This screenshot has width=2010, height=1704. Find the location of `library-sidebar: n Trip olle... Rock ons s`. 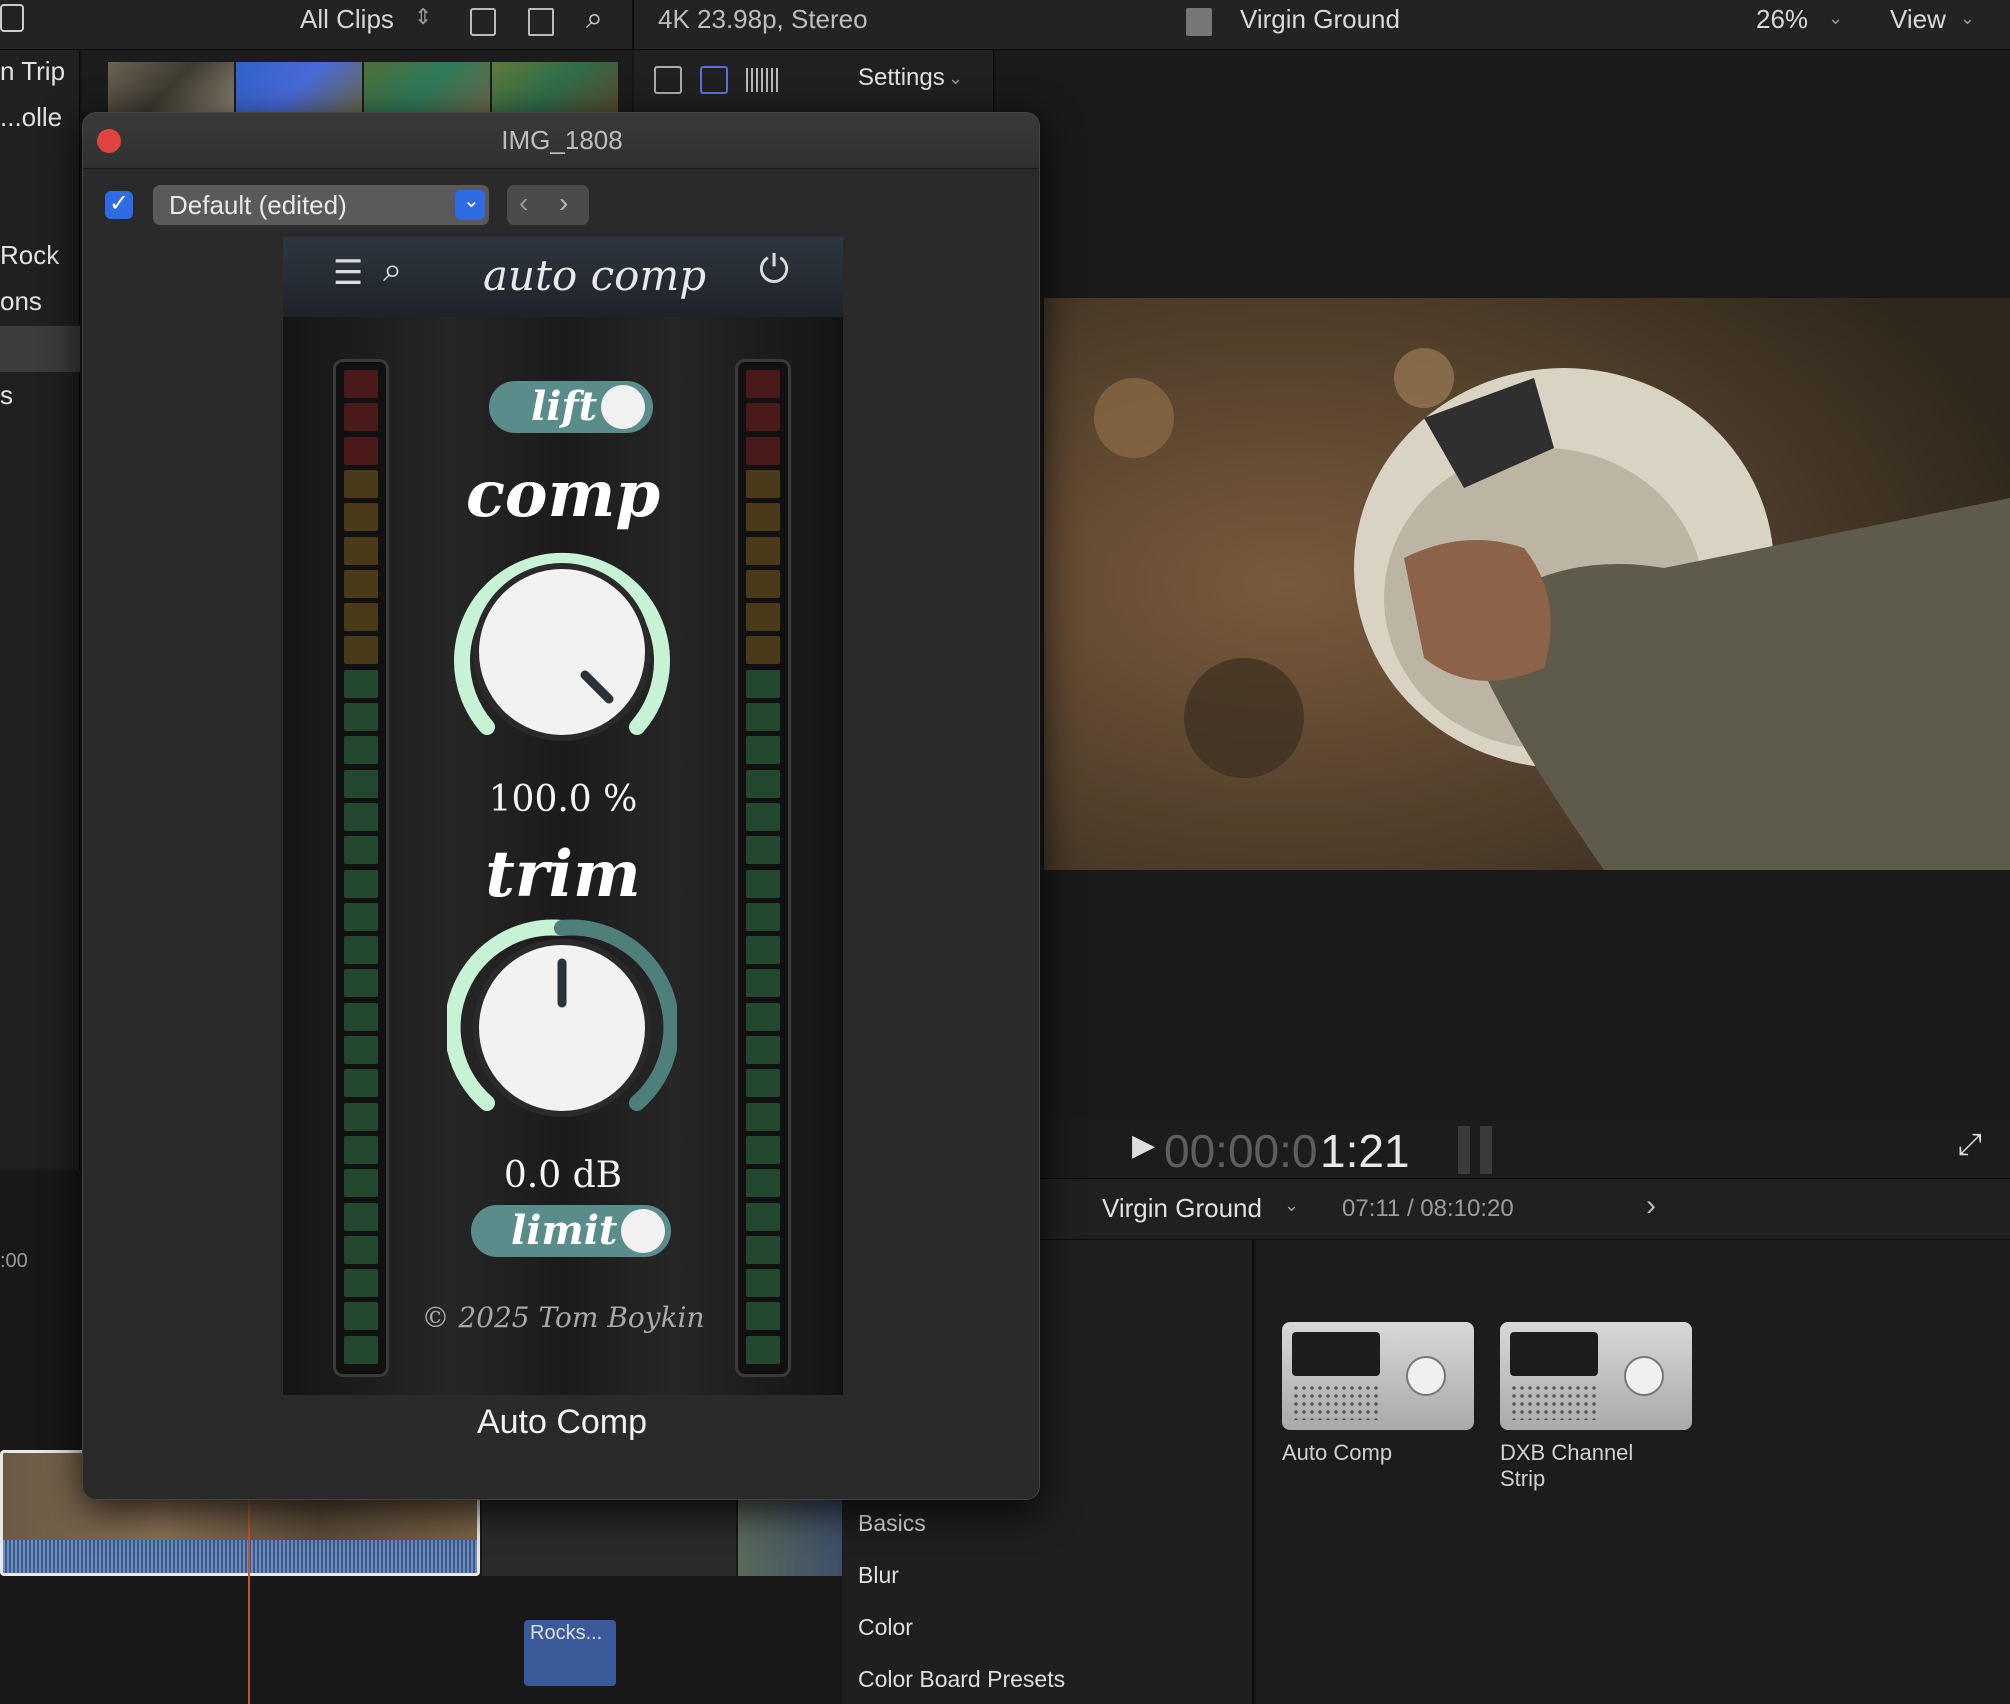

library-sidebar: n Trip olle... Rock ons s is located at coordinates (40, 610).